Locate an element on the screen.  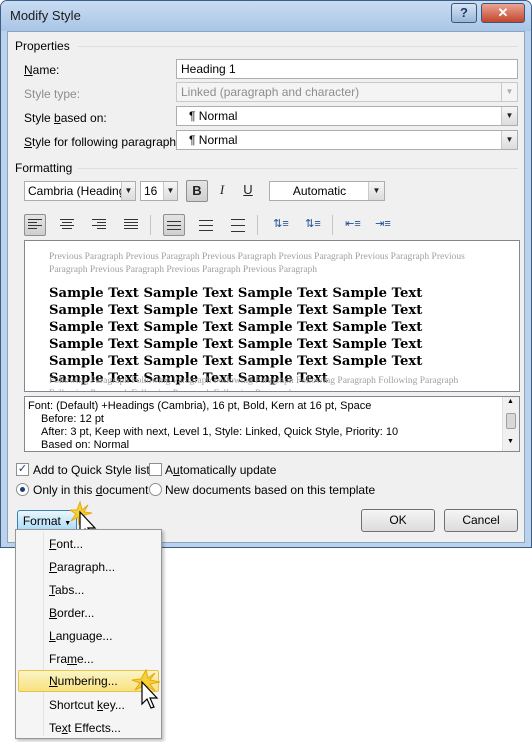
justify-icon is located at coordinates (131, 225).